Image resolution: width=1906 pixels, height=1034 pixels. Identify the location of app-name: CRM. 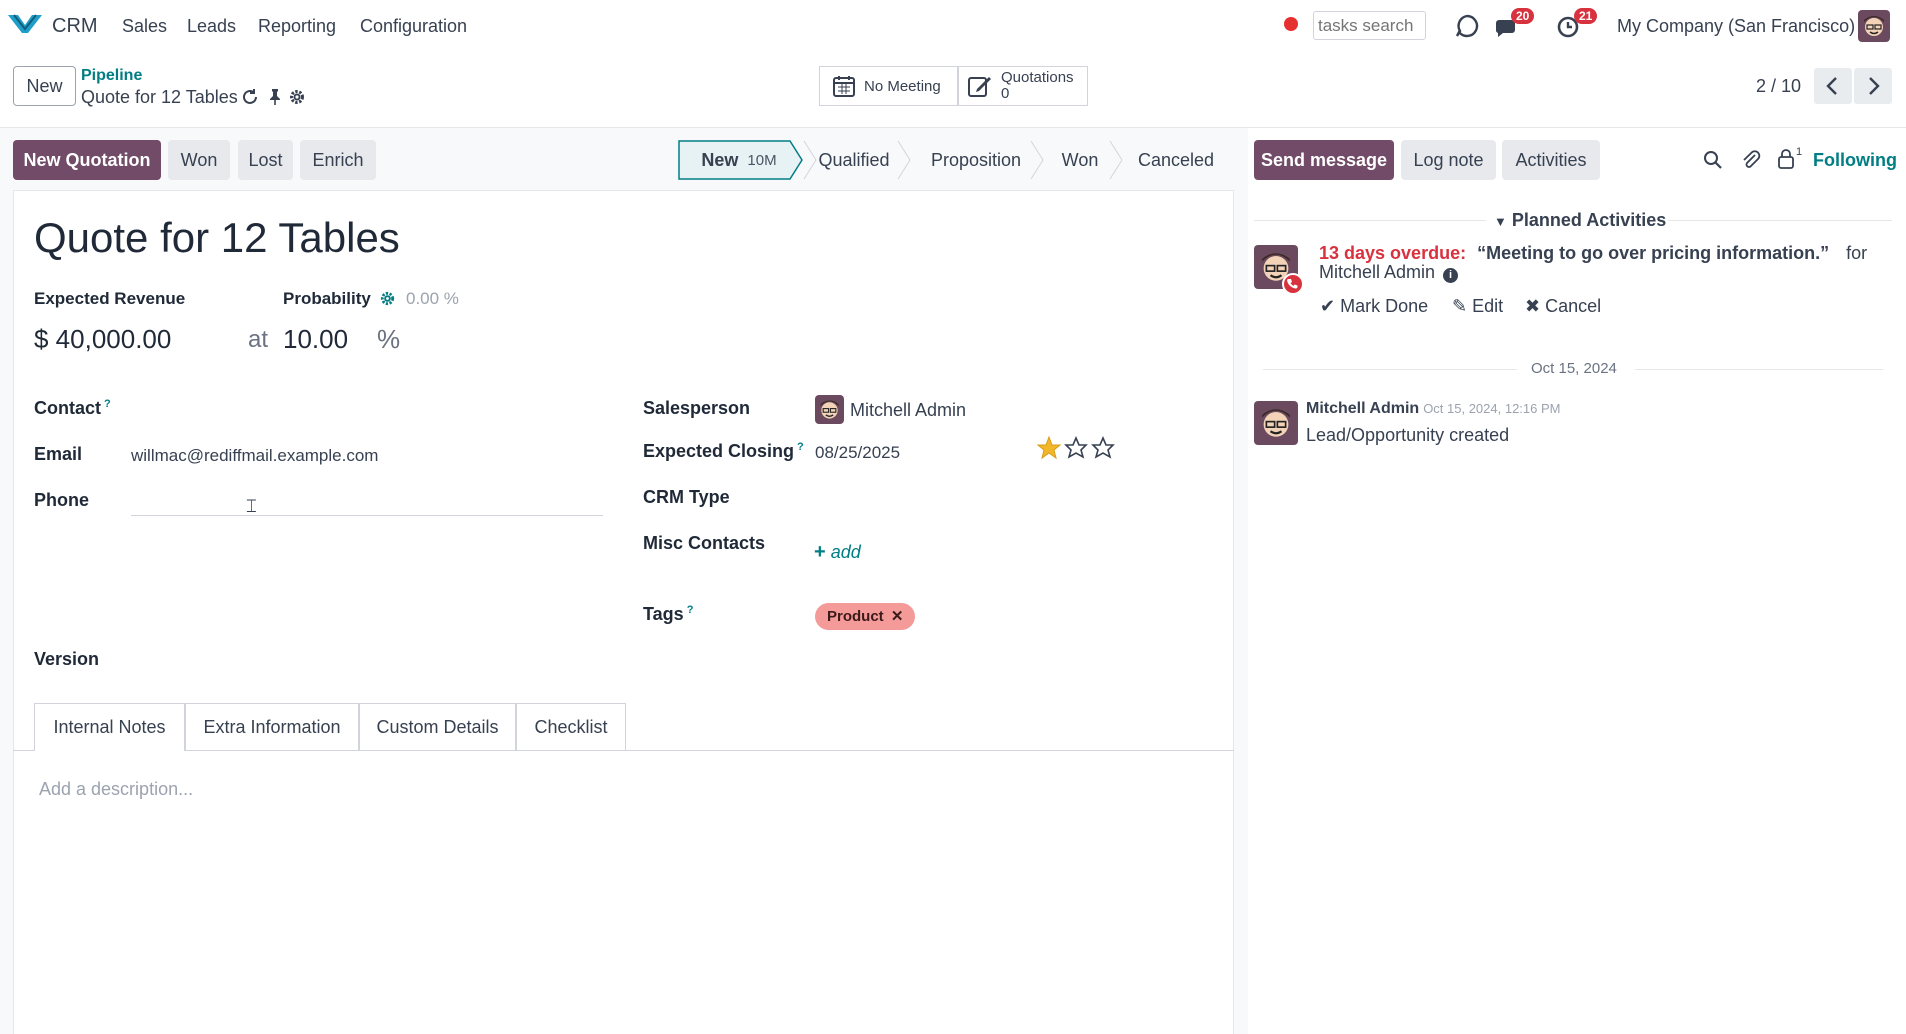
(75, 26).